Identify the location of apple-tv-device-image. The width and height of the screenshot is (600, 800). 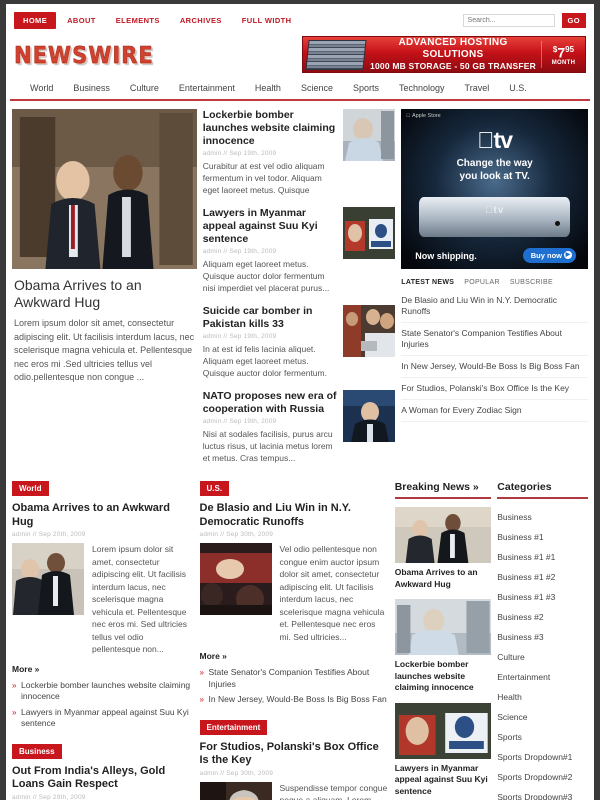
(494, 217).